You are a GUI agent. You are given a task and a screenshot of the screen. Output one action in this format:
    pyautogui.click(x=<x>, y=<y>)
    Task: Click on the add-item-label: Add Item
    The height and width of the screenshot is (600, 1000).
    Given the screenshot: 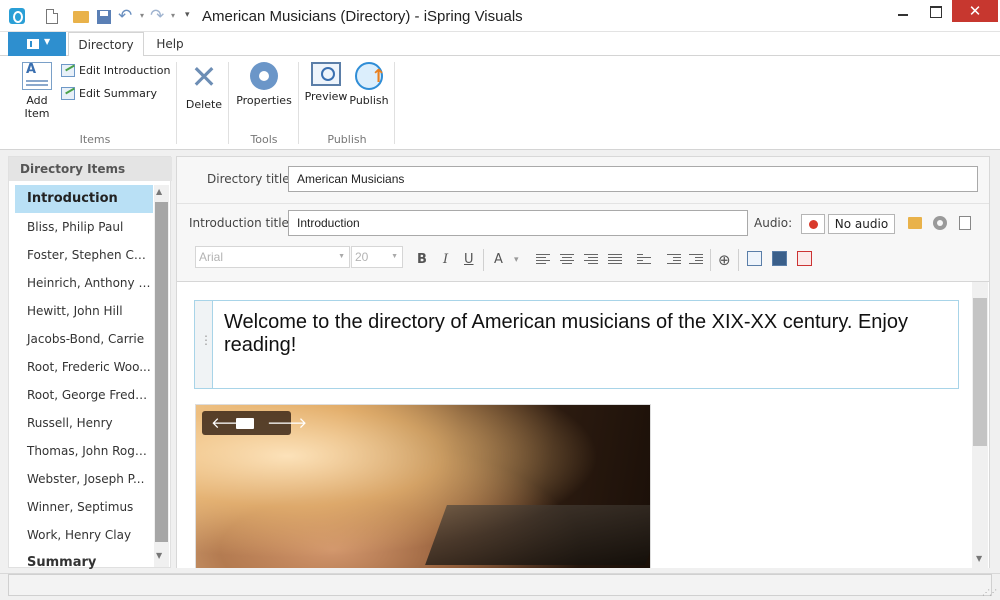 What is the action you would take?
    pyautogui.click(x=37, y=107)
    